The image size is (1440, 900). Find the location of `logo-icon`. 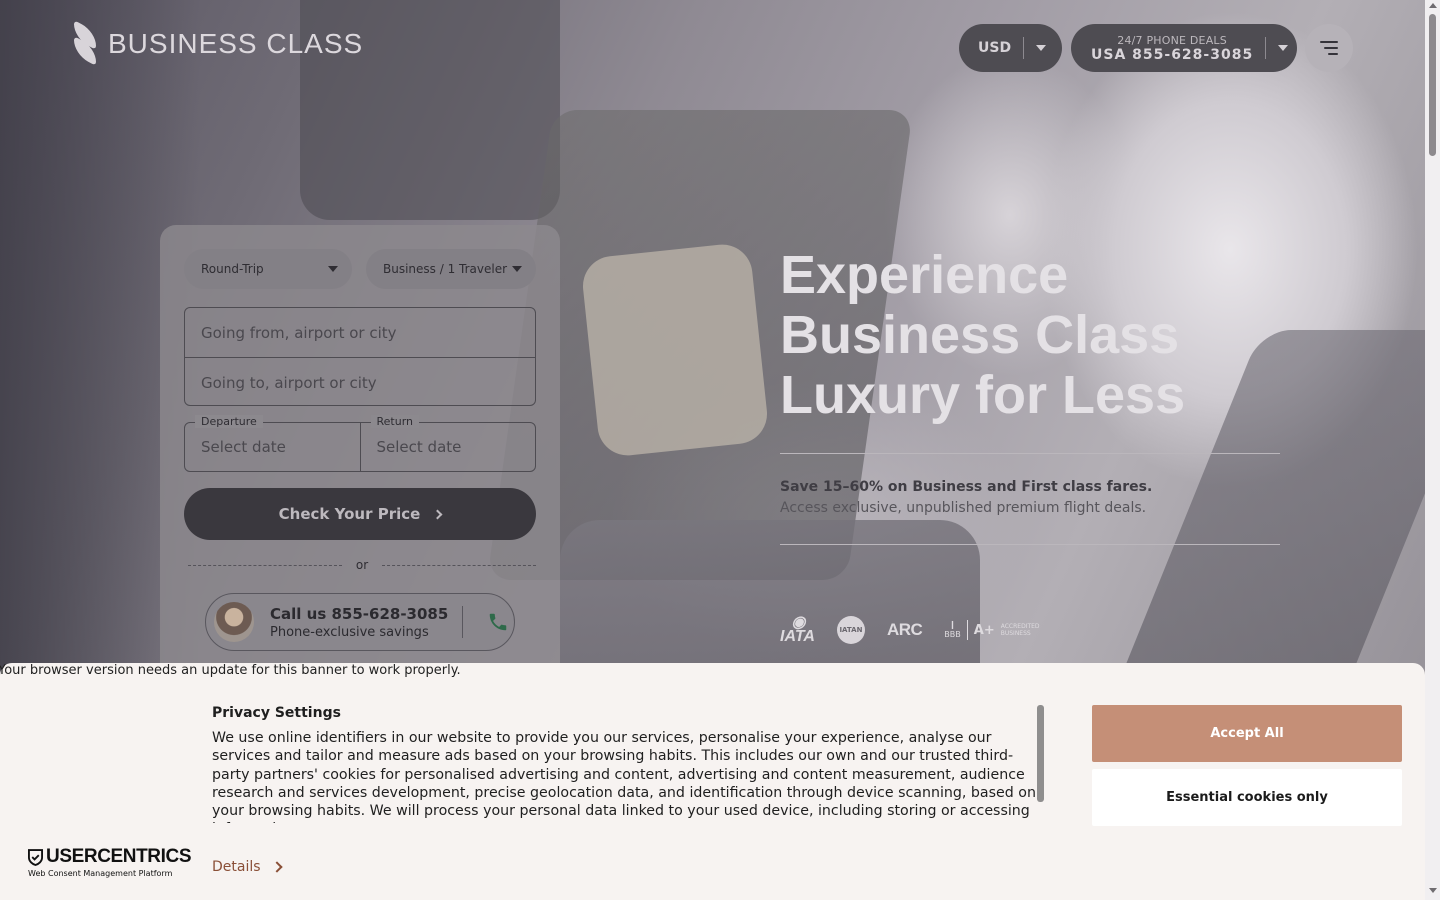

logo-icon is located at coordinates (86, 44).